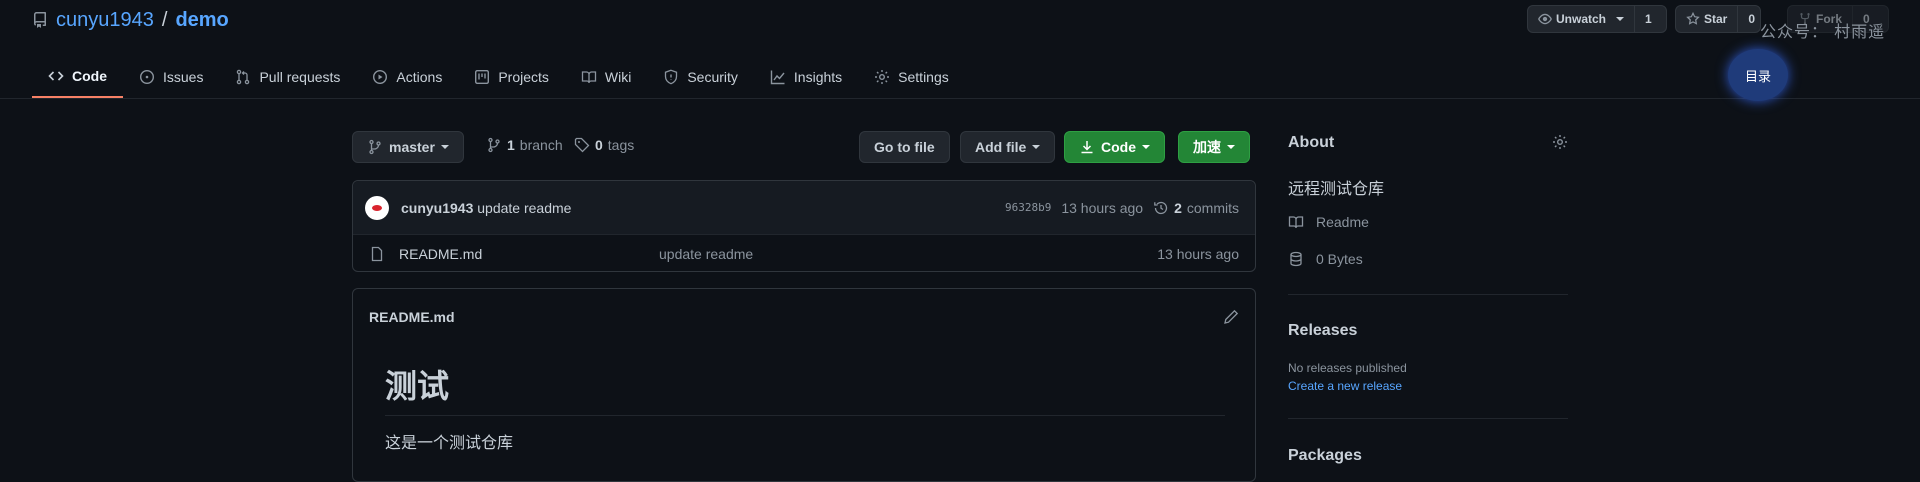 Image resolution: width=1920 pixels, height=482 pixels. What do you see at coordinates (712, 77) in the screenshot?
I see `tab-label: Security` at bounding box center [712, 77].